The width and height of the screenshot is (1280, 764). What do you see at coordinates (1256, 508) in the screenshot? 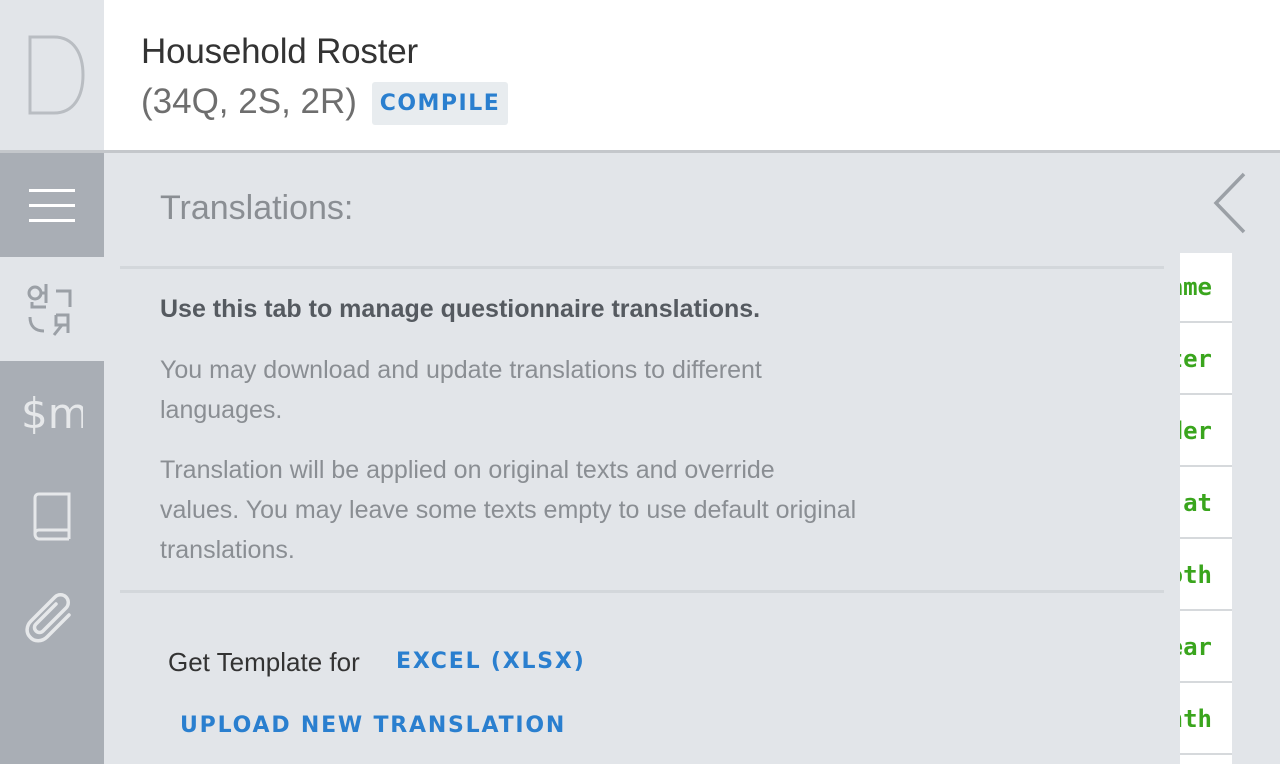
I see `right-edge` at bounding box center [1256, 508].